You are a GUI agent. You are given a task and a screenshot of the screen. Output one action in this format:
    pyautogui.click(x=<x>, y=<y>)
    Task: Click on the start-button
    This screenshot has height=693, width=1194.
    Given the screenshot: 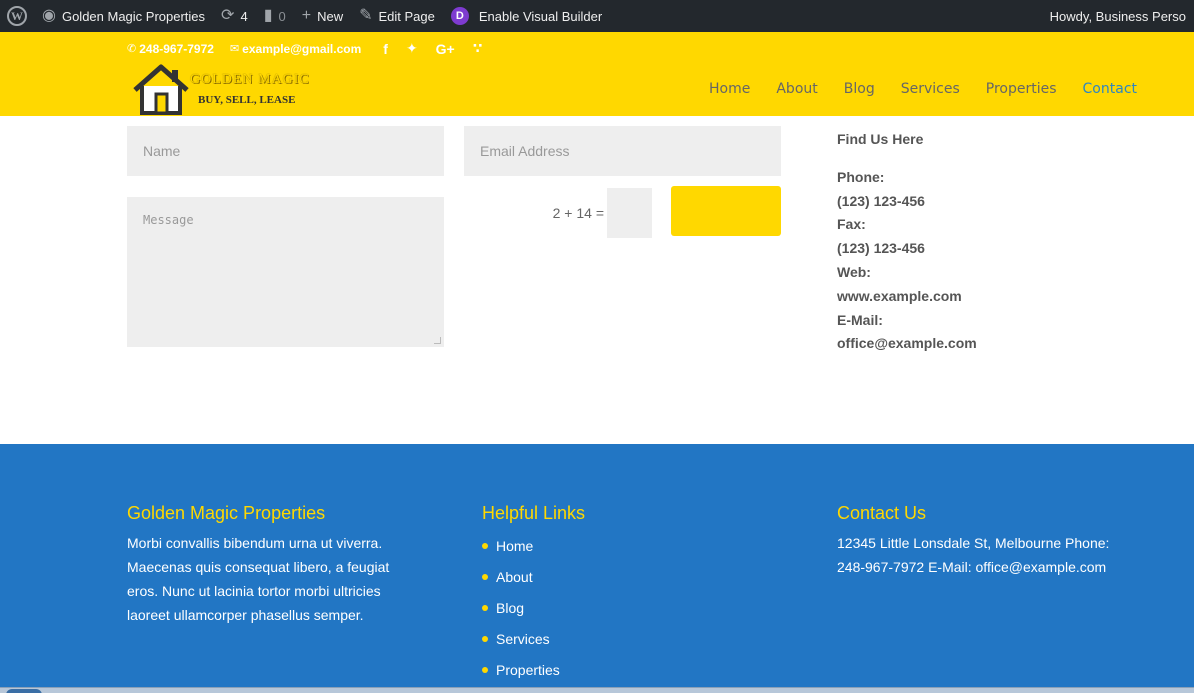 What is the action you would take?
    pyautogui.click(x=24, y=691)
    